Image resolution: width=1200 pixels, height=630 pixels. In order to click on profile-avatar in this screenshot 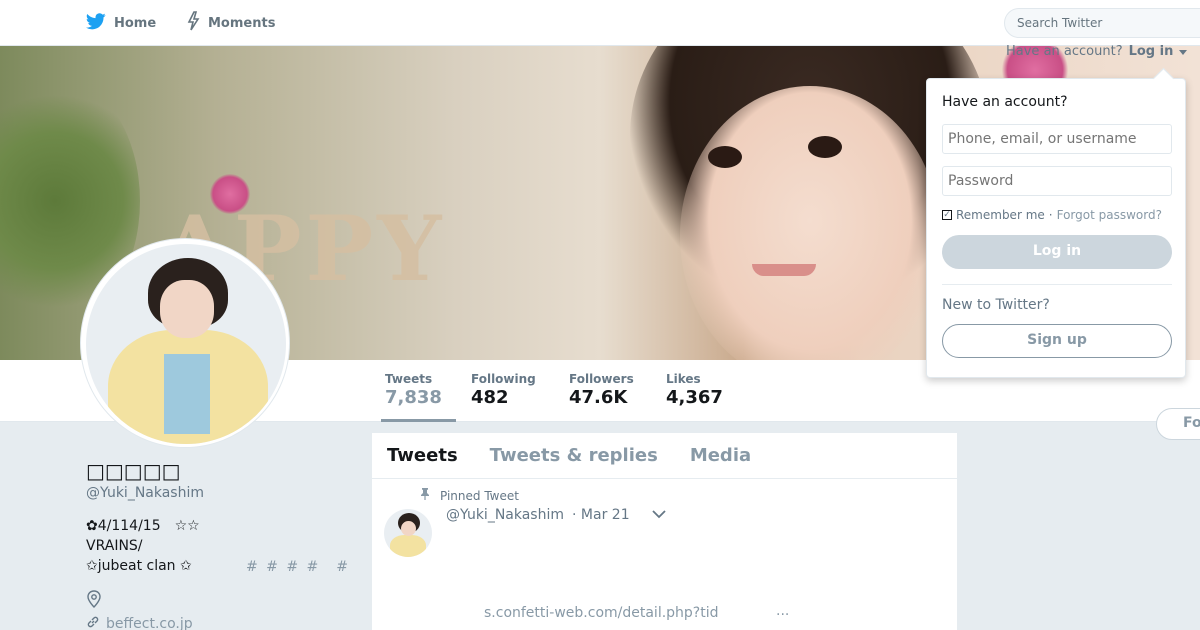, I will do `click(185, 343)`.